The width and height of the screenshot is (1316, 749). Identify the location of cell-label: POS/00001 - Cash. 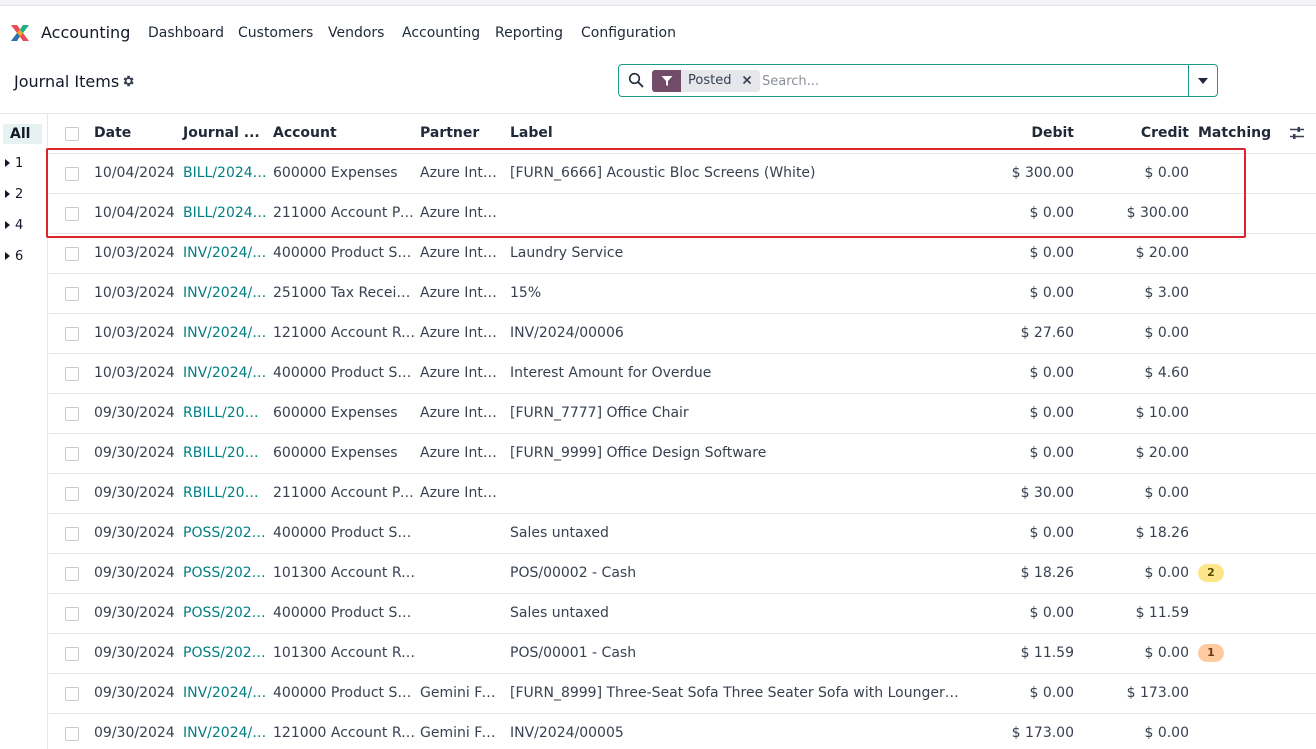
(573, 653).